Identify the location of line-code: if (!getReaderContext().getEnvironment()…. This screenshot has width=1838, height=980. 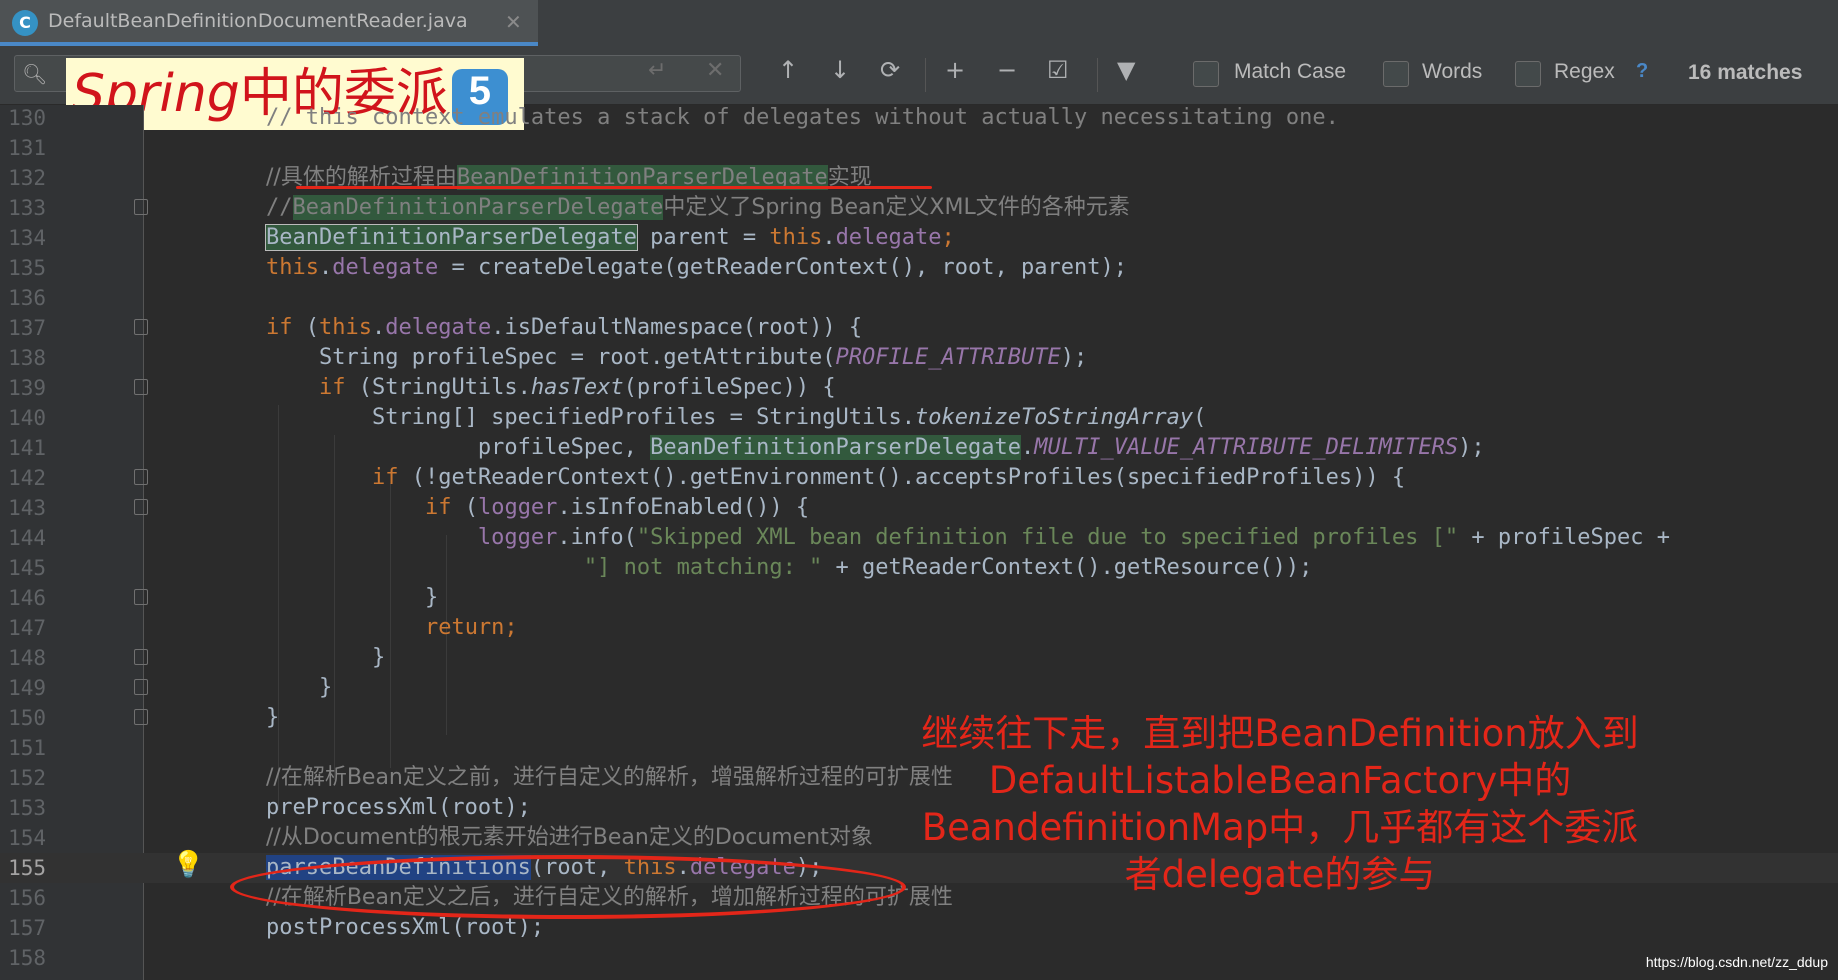
(835, 478).